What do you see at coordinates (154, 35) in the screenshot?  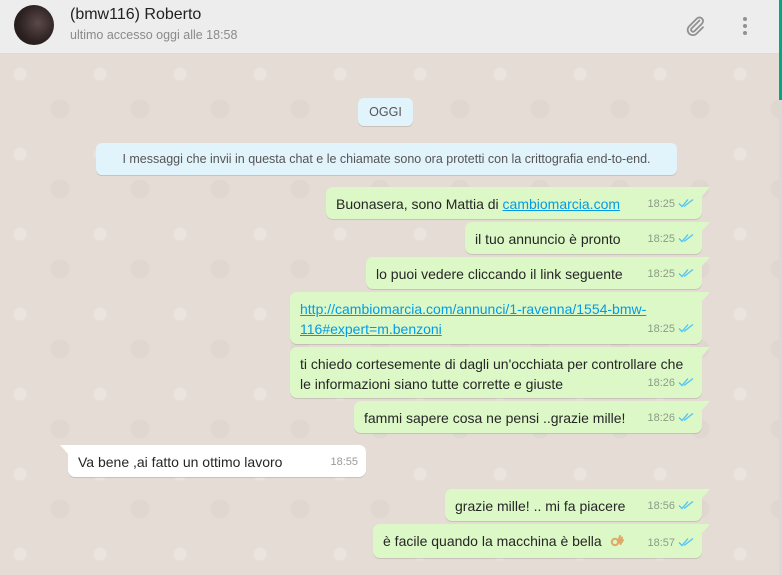 I see `last-seen-status: ultimo accesso oggi alle 18:58` at bounding box center [154, 35].